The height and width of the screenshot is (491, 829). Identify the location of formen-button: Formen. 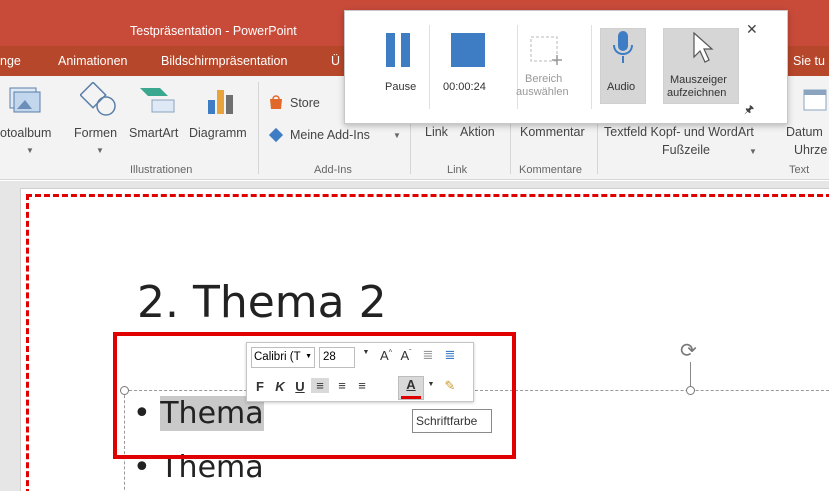
(95, 133).